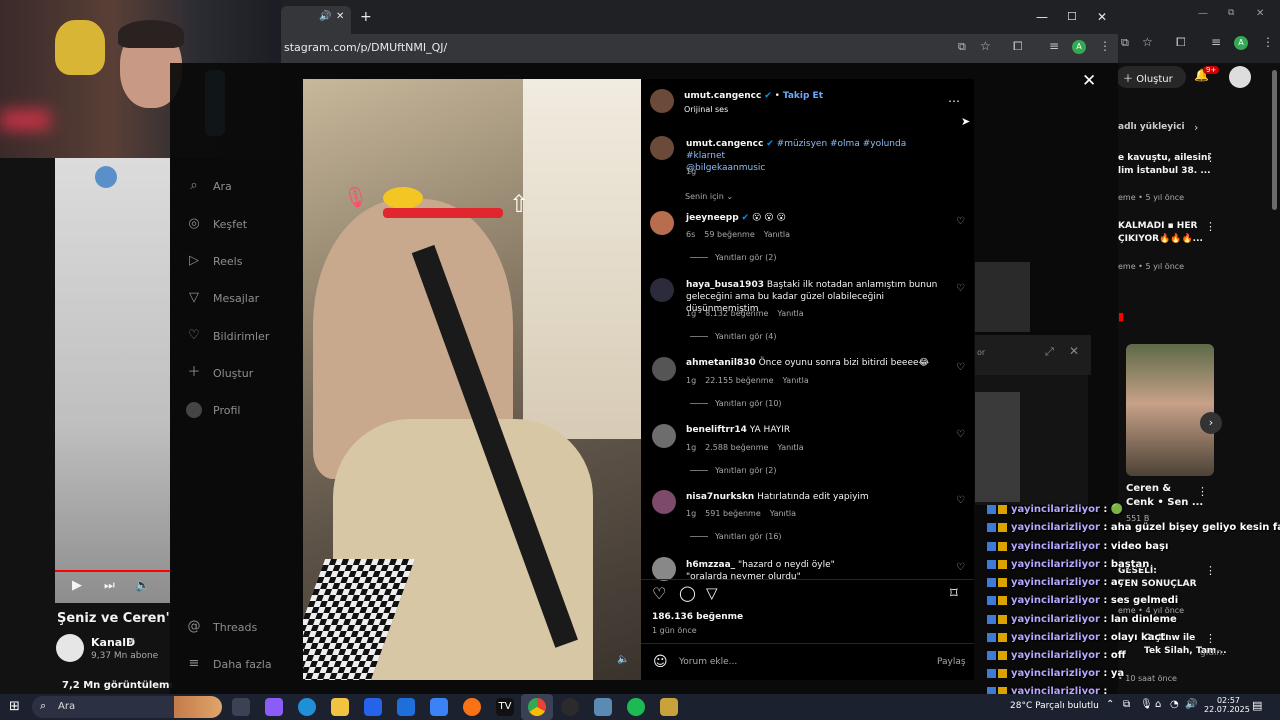 This screenshot has height=720, width=1280. I want to click on obs-icon, so click(570, 707).